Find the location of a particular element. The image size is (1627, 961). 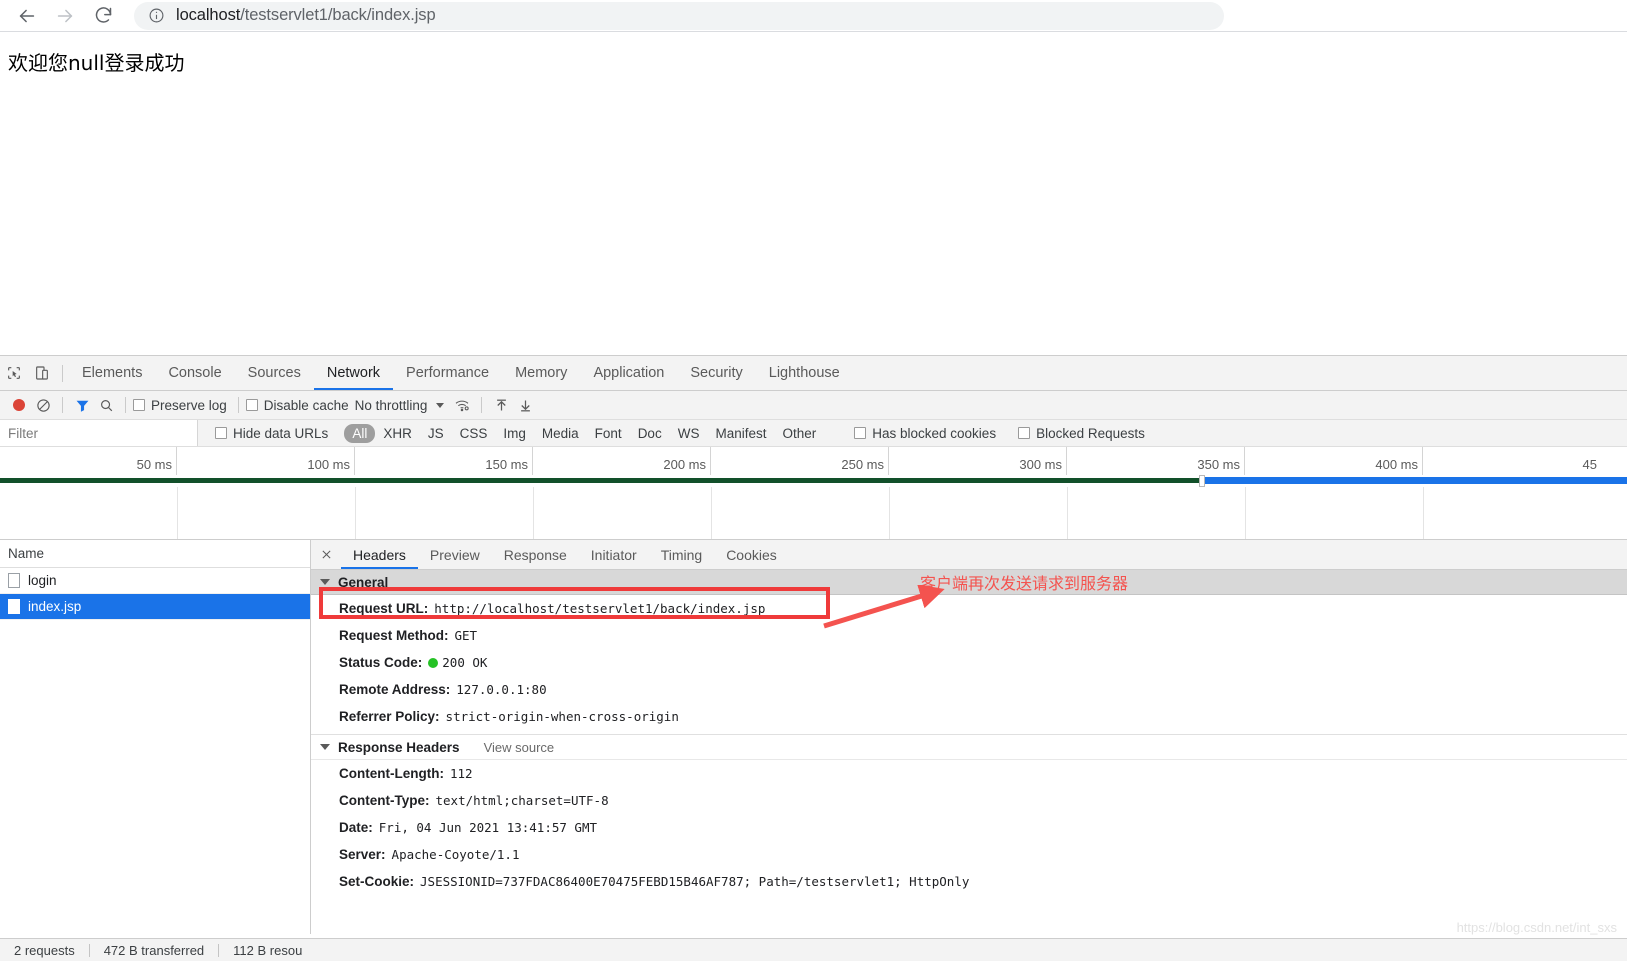

request-name: login is located at coordinates (42, 580).